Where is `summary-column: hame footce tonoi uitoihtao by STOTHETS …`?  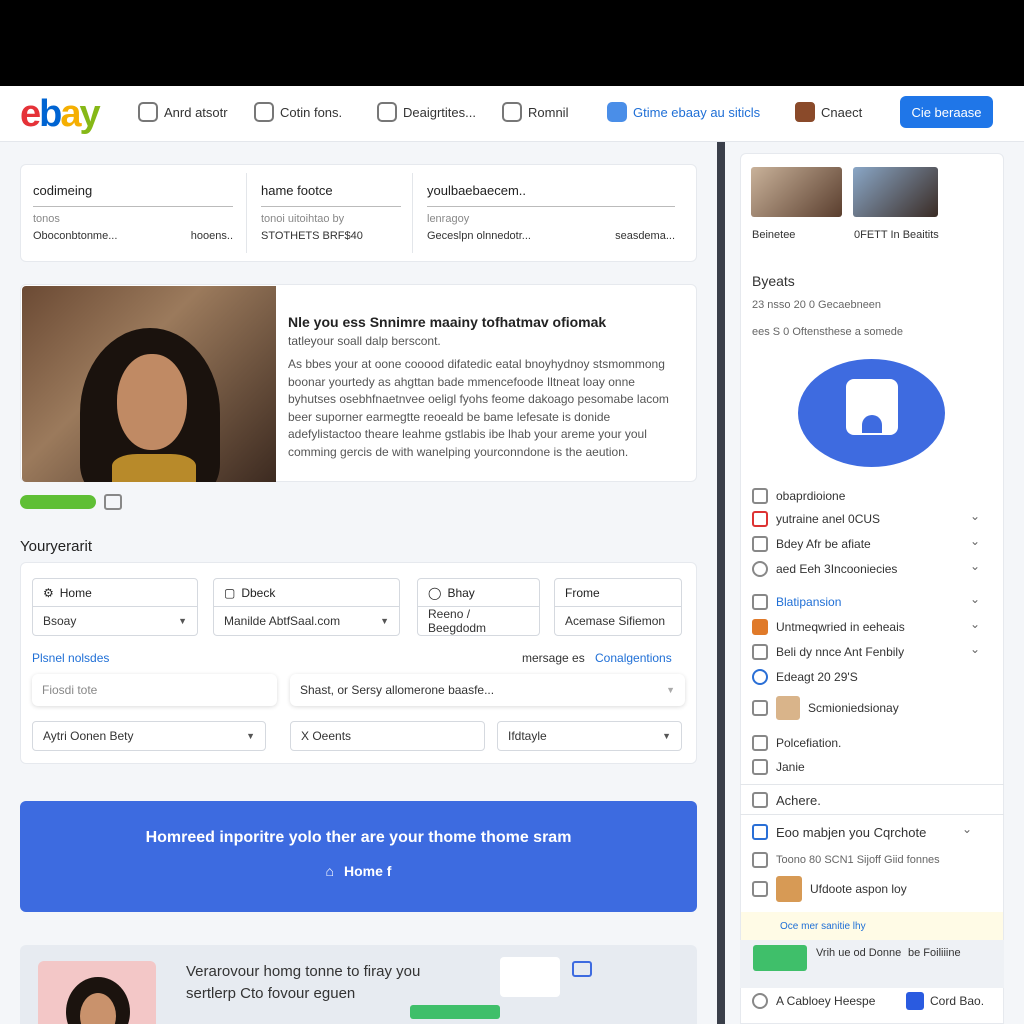 summary-column: hame footce tonoi uitoihtao by STOTHETS … is located at coordinates (331, 213).